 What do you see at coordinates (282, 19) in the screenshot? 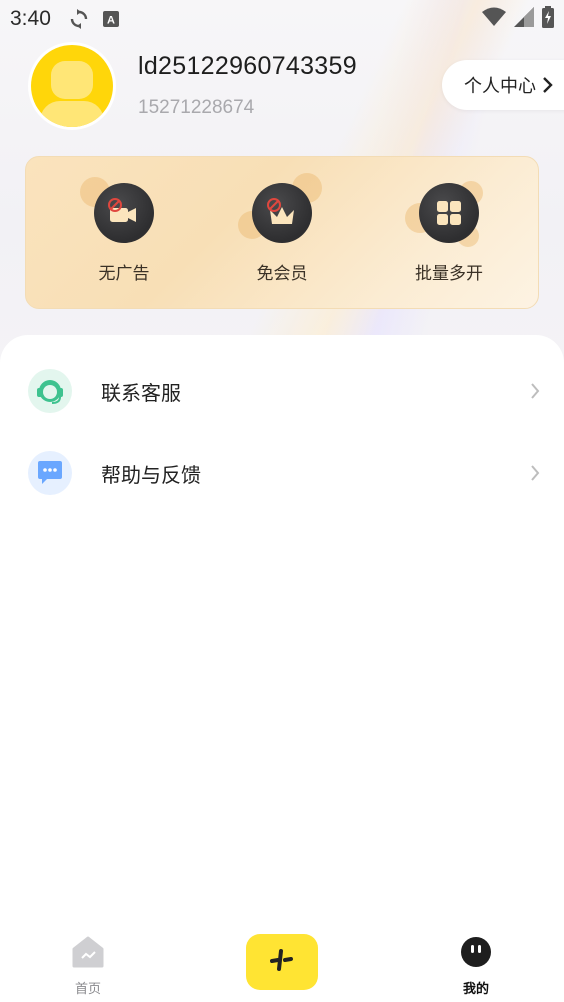
I see `status-bar: 3:40 A` at bounding box center [282, 19].